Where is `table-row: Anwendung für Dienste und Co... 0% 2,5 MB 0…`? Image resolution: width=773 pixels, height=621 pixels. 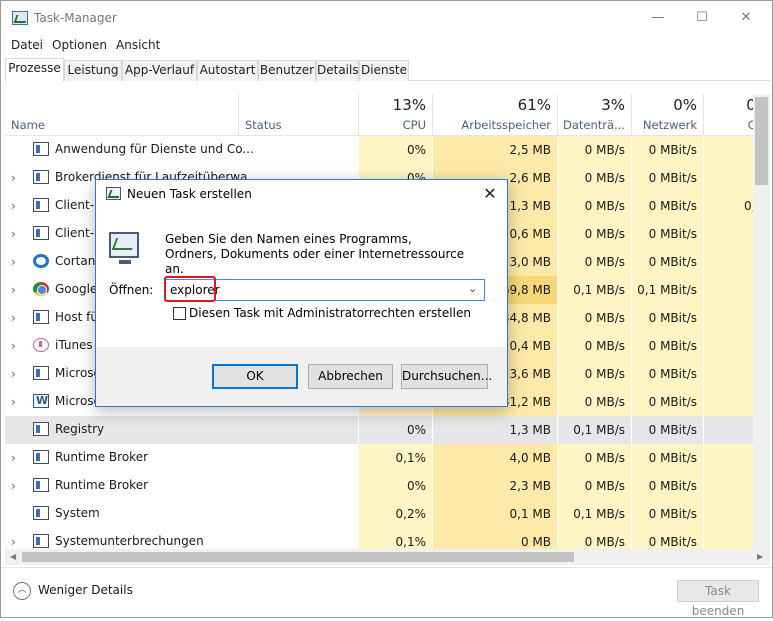 table-row: Anwendung für Dienste und Co... 0% 2,5 MB 0… is located at coordinates (387, 150).